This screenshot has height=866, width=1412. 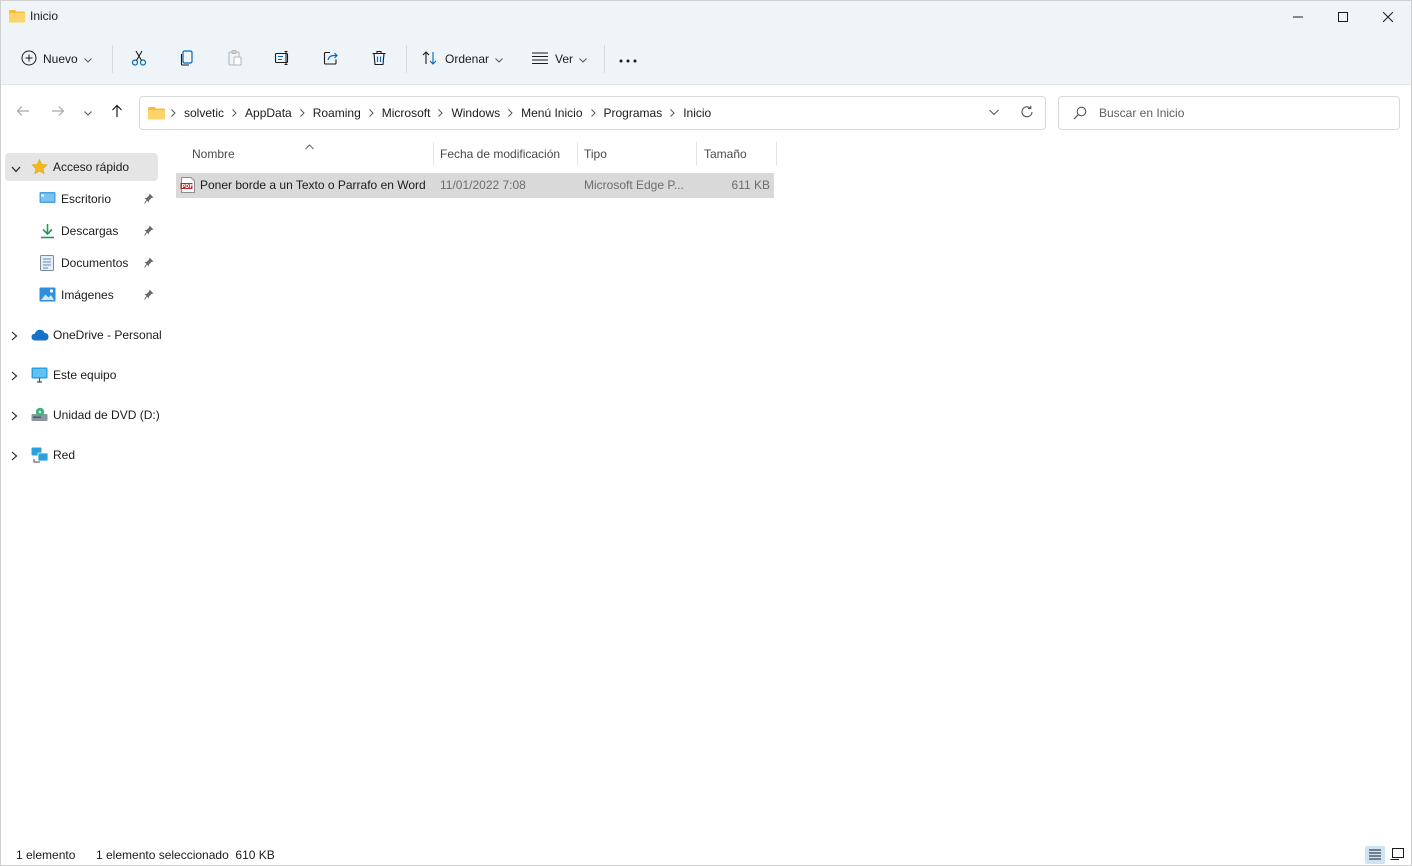 I want to click on new-label: Nuevo, so click(x=60, y=59).